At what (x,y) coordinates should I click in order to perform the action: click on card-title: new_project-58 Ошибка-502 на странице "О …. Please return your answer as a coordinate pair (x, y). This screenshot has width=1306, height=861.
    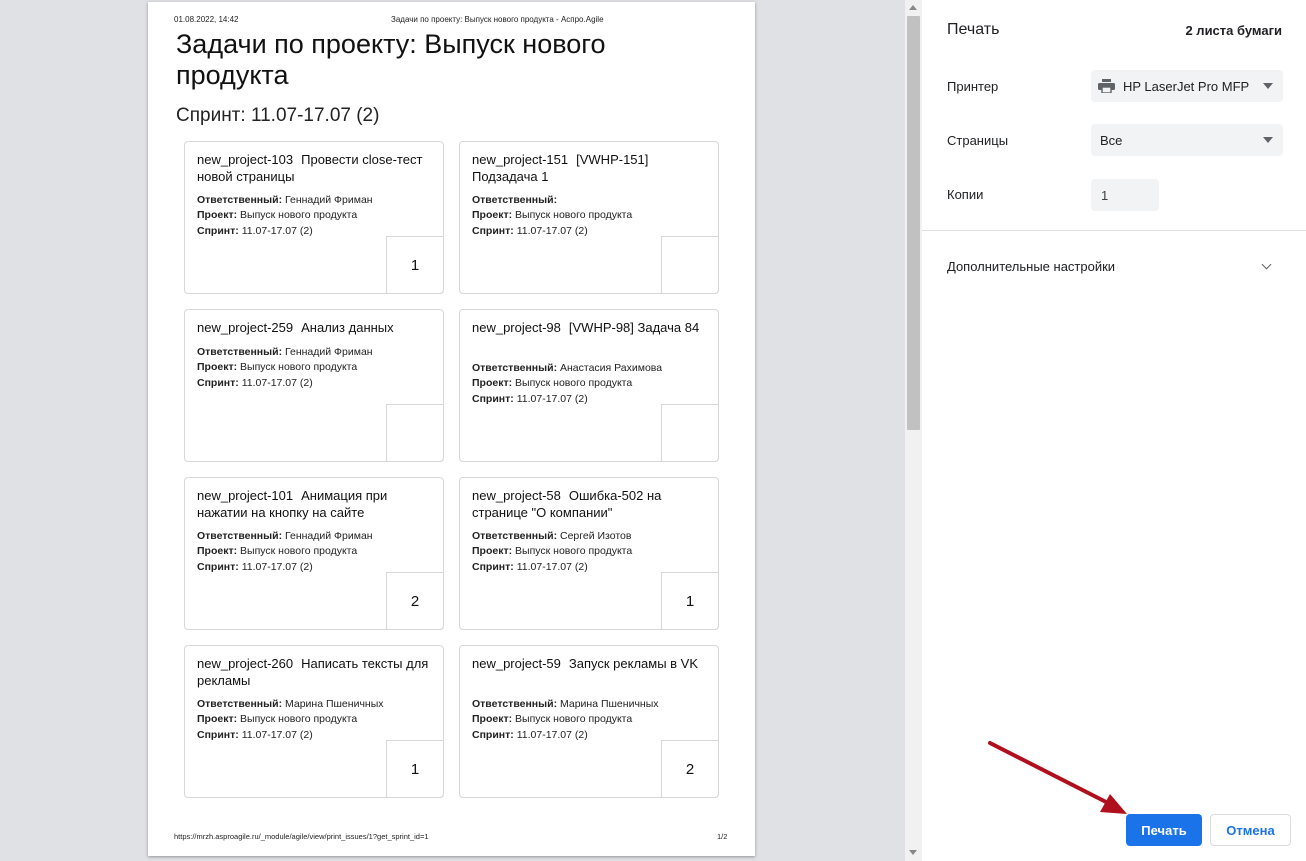
    Looking at the image, I should click on (588, 504).